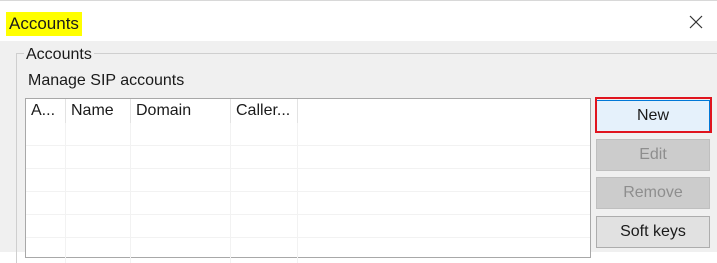  What do you see at coordinates (180, 111) in the screenshot?
I see `column-header-domain: Domain` at bounding box center [180, 111].